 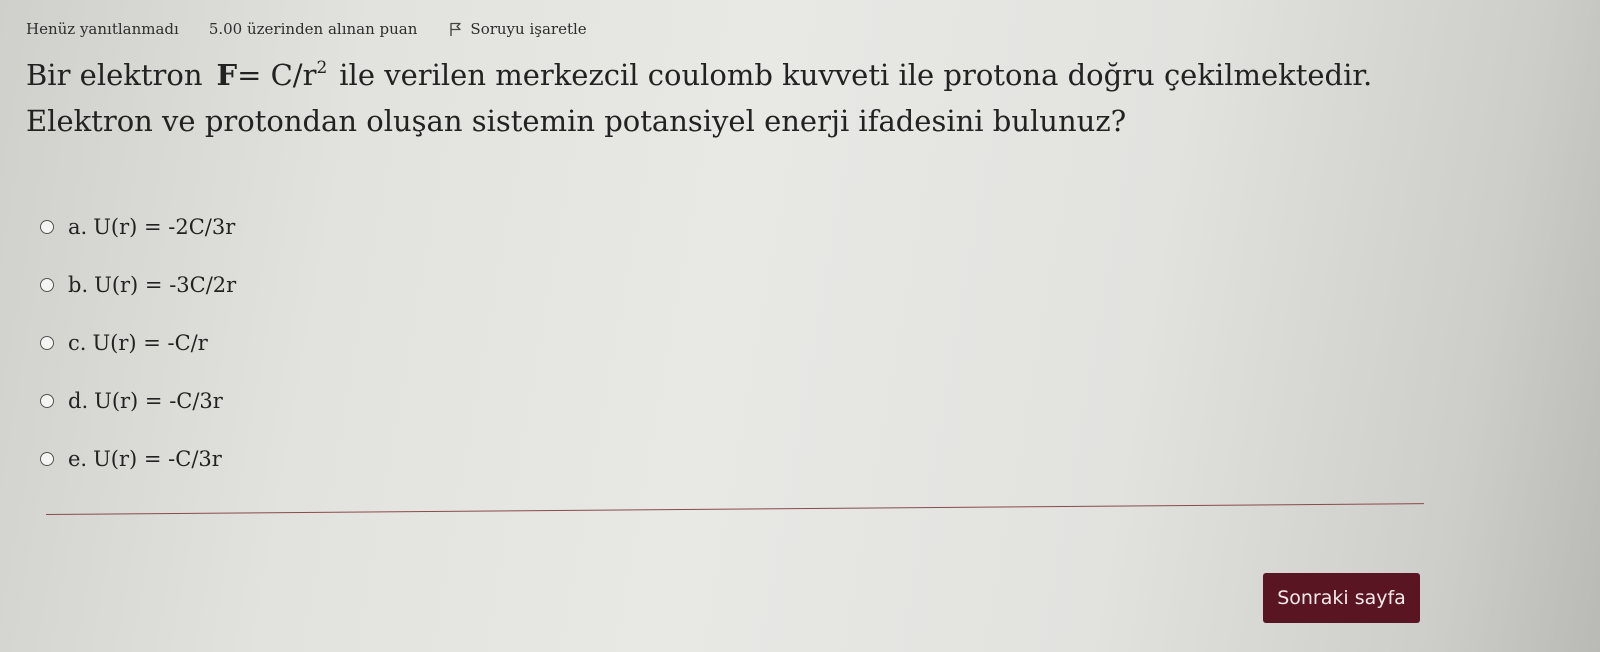 I want to click on answer-text: U(r) = -C/r, so click(x=150, y=343).